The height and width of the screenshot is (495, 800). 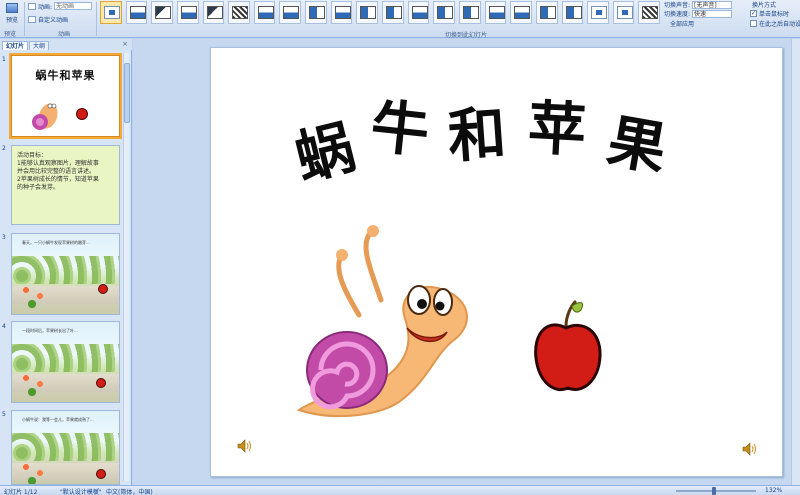 I want to click on scroll-thumb, so click(x=127, y=93).